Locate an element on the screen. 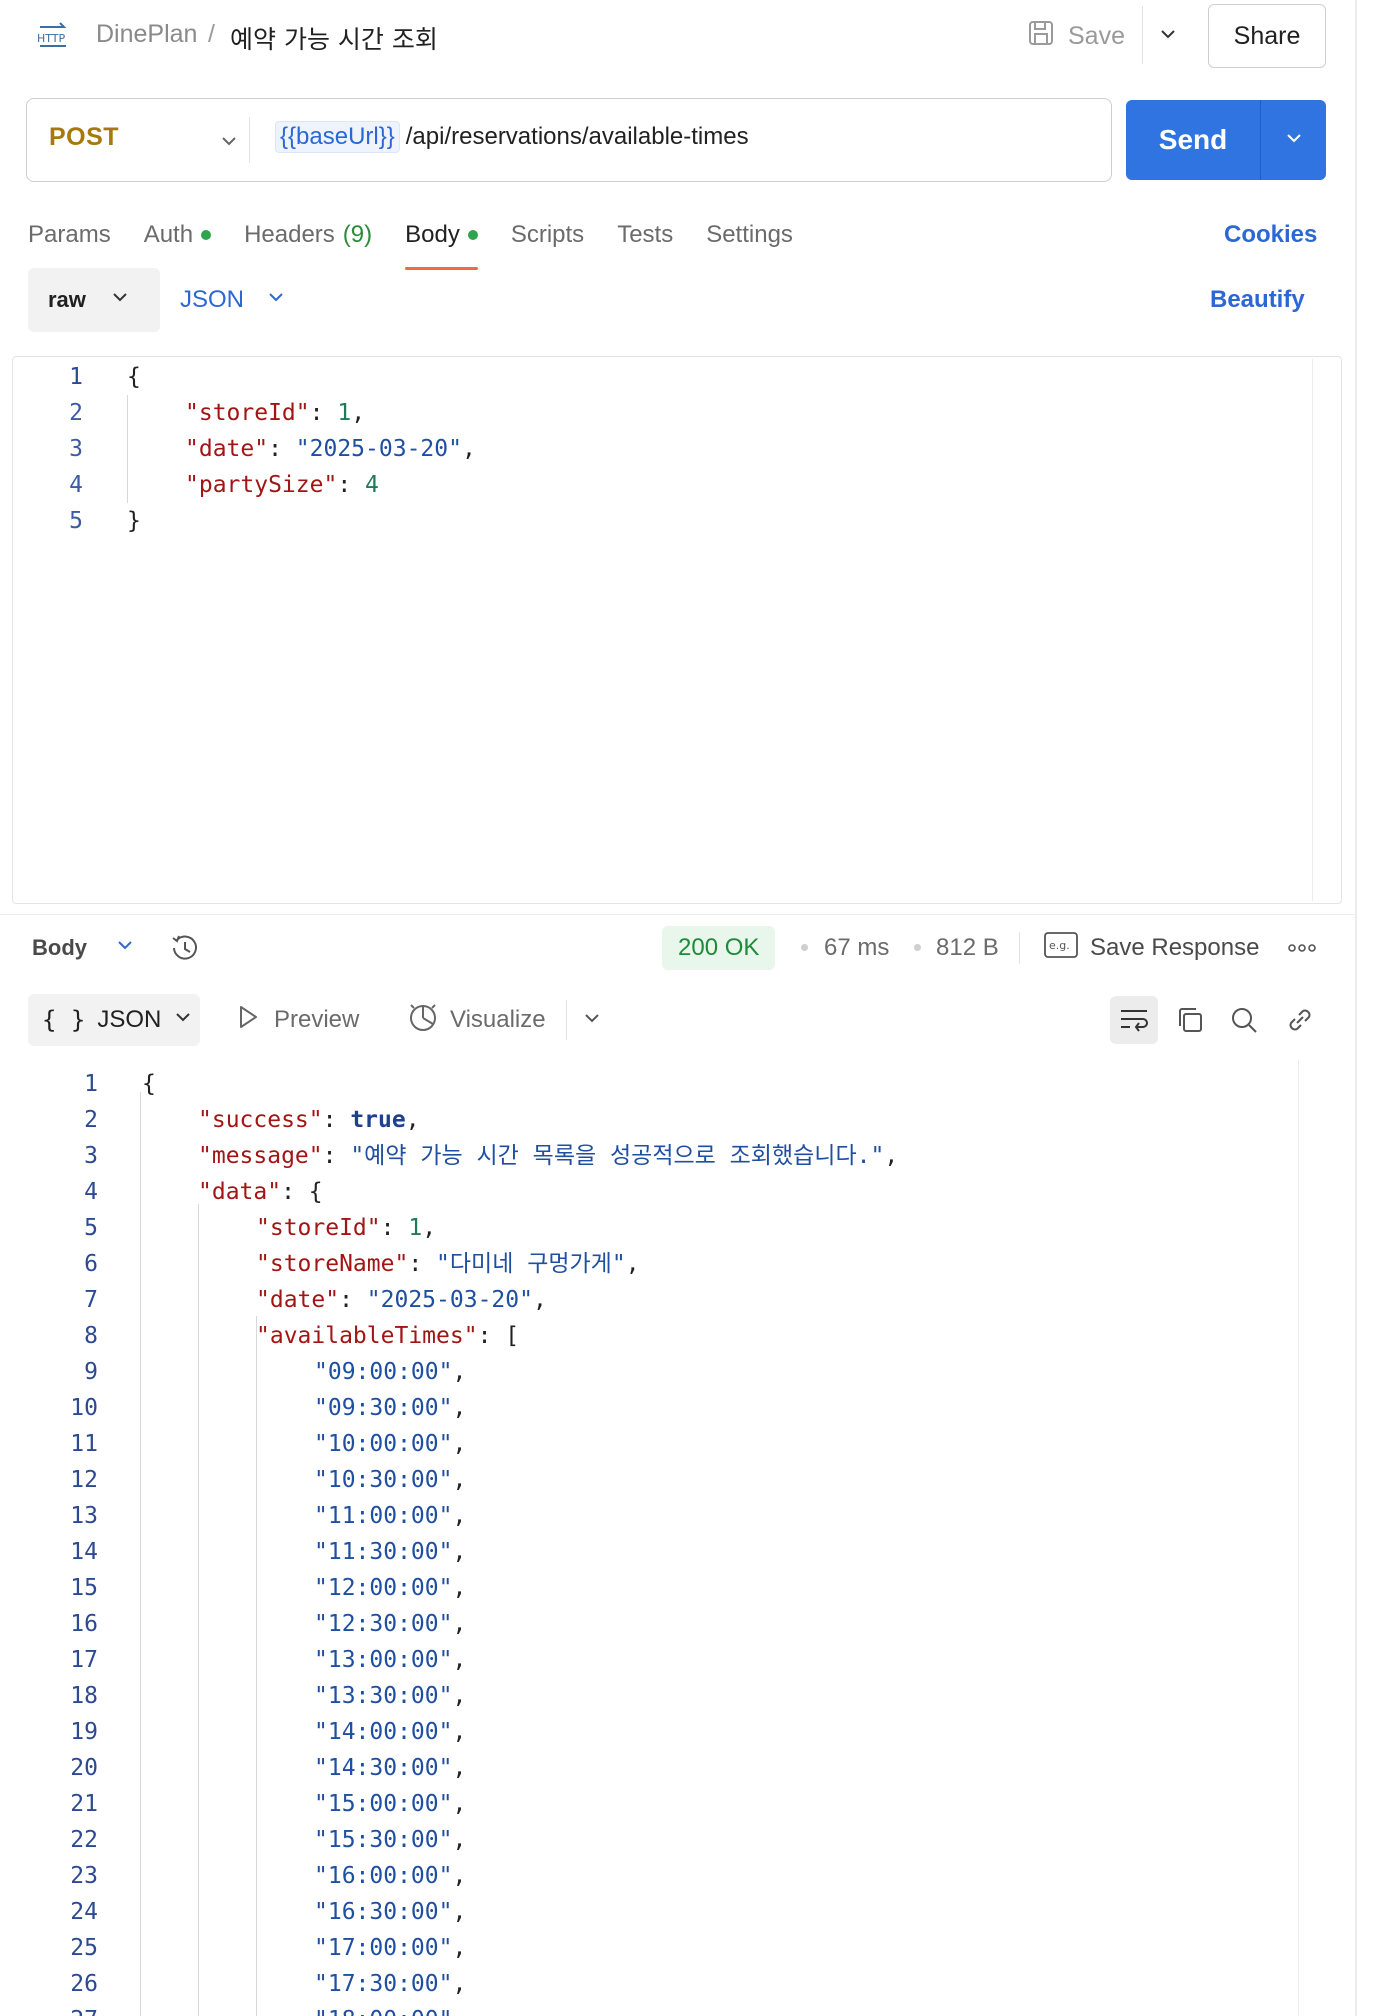  json-key: "availableTimes" is located at coordinates (367, 1336).